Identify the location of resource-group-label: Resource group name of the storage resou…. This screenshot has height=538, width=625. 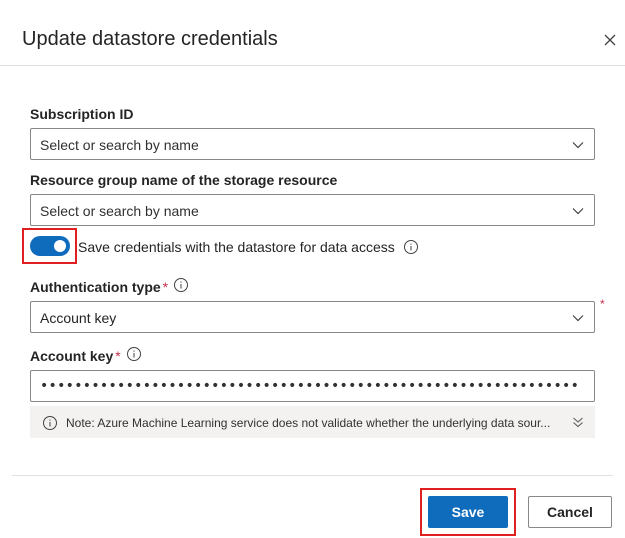
(184, 180).